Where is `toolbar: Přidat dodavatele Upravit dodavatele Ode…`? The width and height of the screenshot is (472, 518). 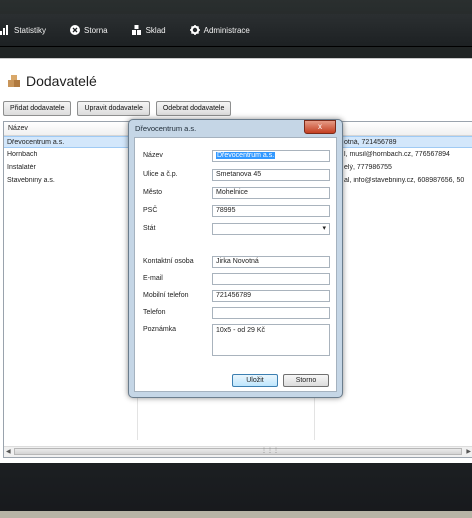 toolbar: Přidat dodavatele Upravit dodavatele Ode… is located at coordinates (117, 108).